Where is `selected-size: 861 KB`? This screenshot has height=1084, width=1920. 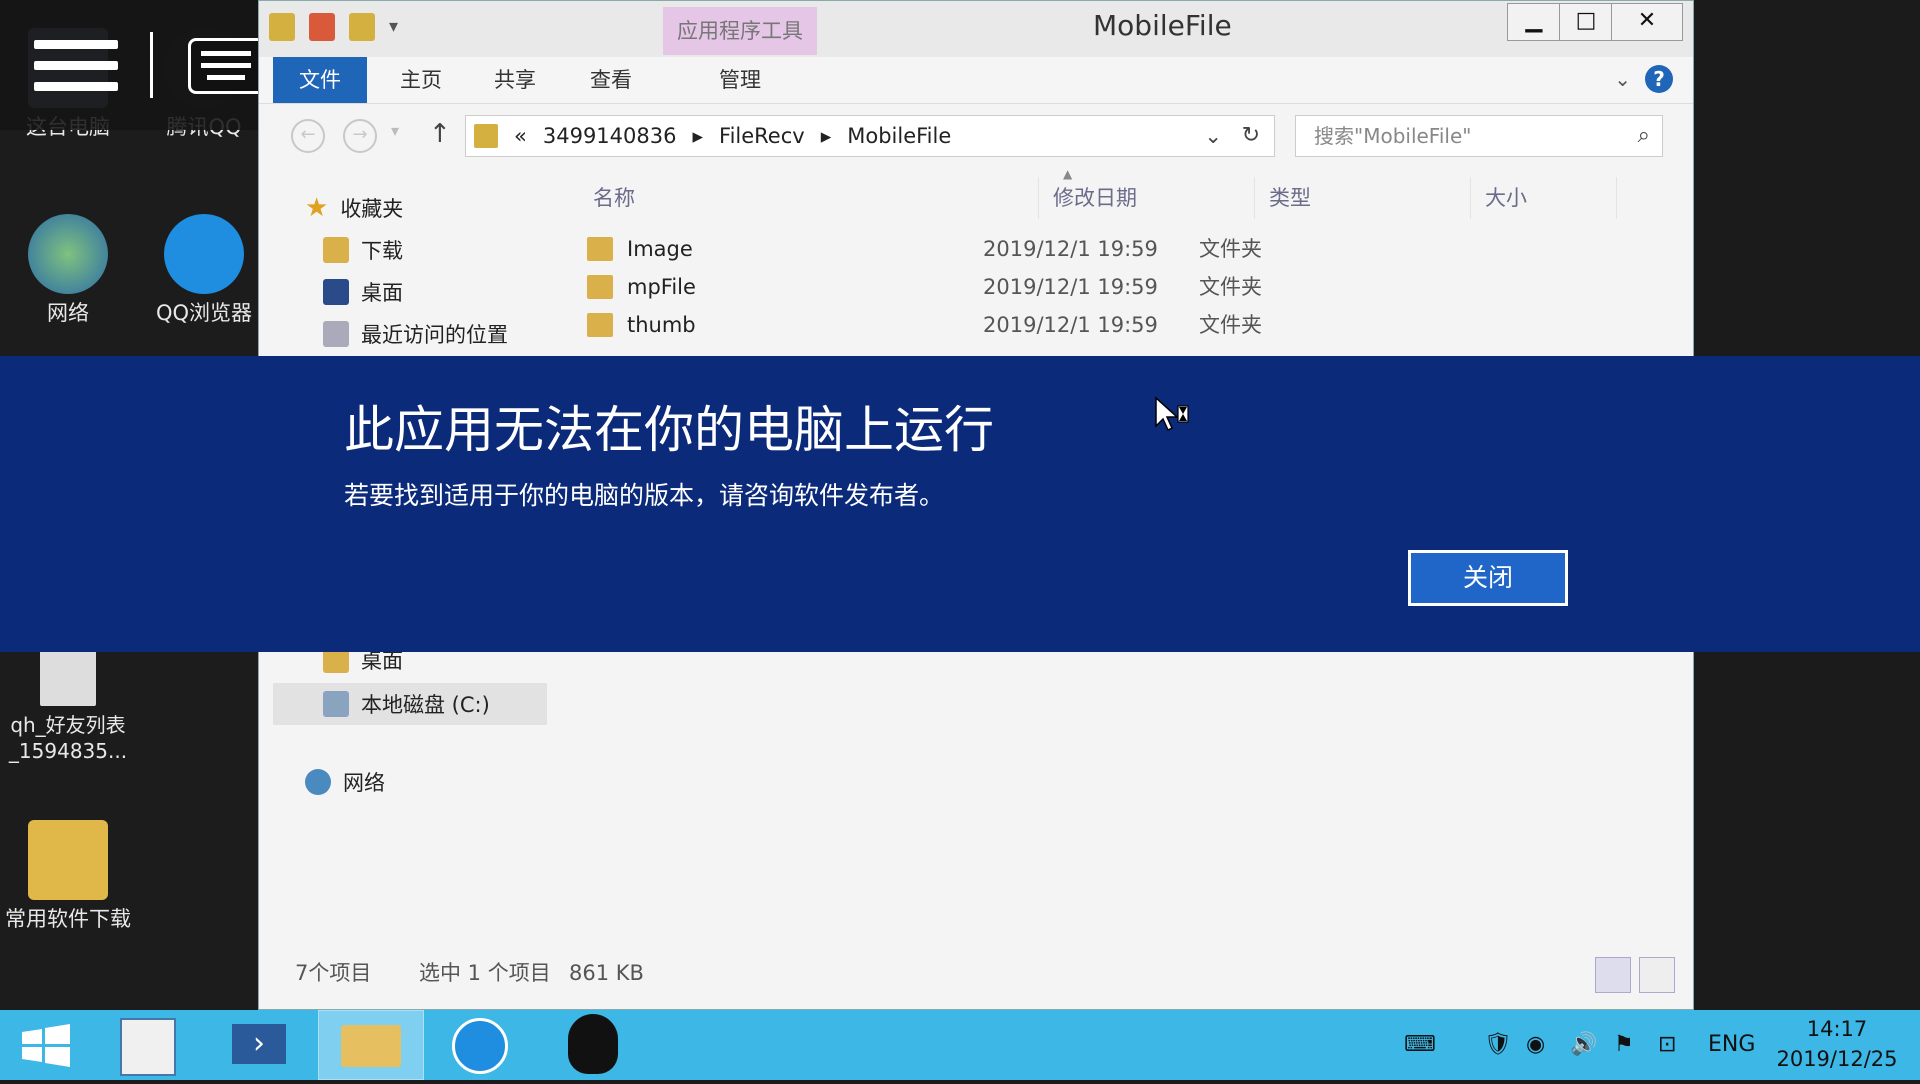
selected-size: 861 KB is located at coordinates (606, 973).